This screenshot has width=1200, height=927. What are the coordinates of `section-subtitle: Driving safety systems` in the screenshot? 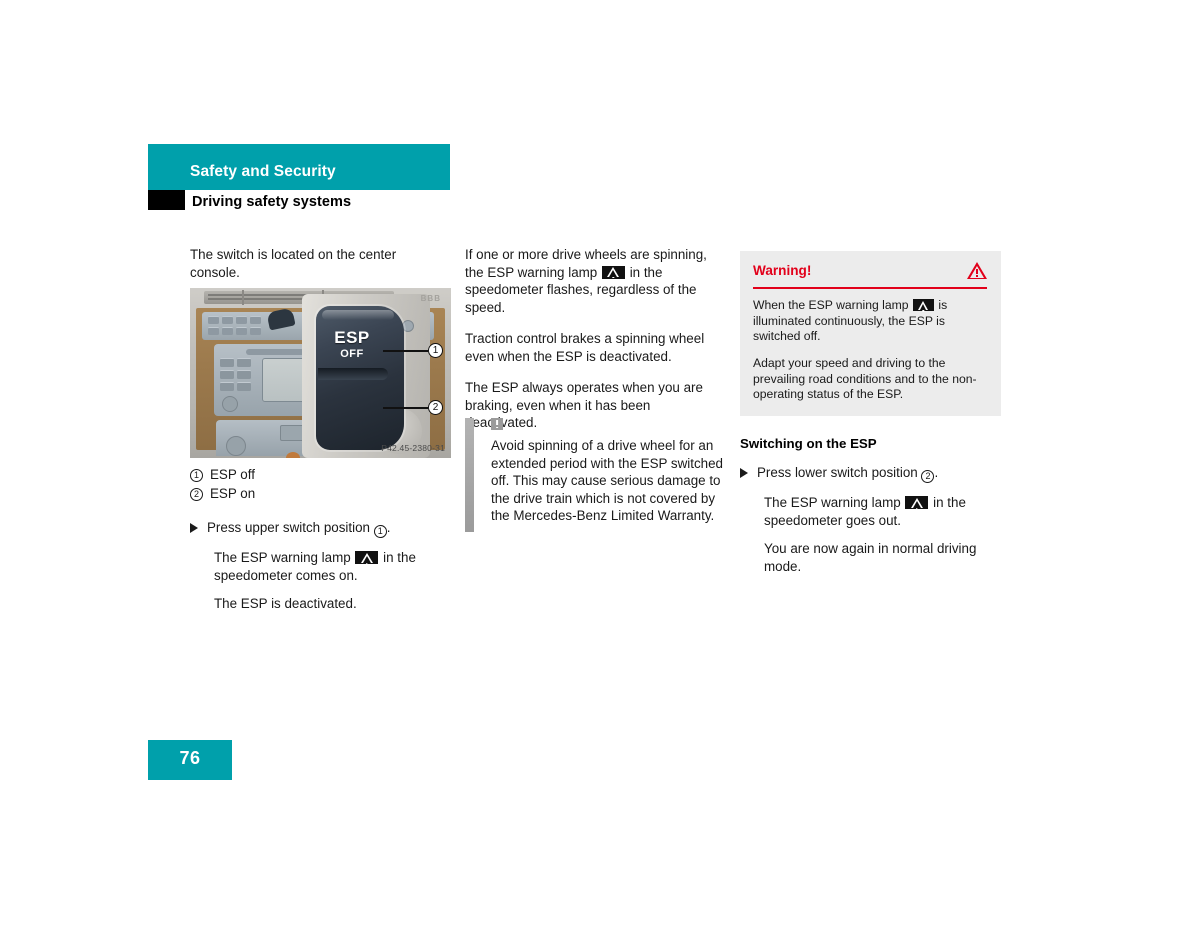 It's located at (272, 202).